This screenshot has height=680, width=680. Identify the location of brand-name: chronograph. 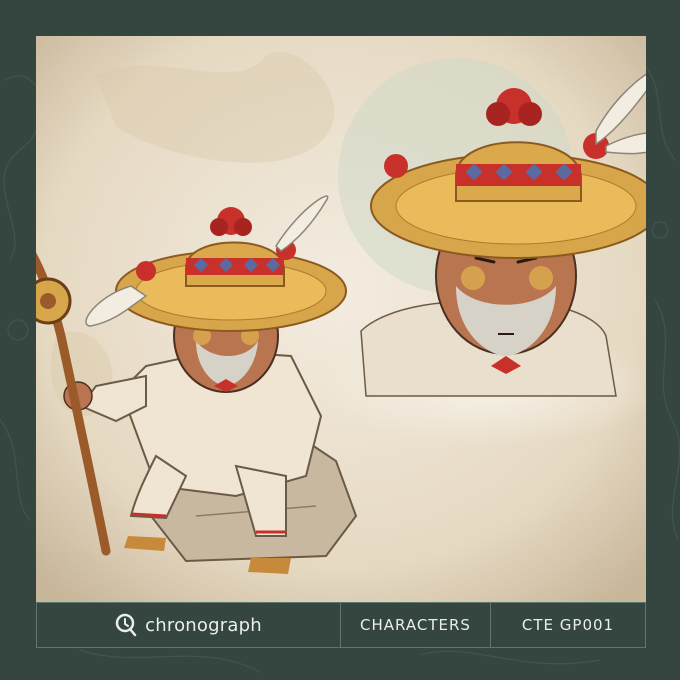
(203, 625).